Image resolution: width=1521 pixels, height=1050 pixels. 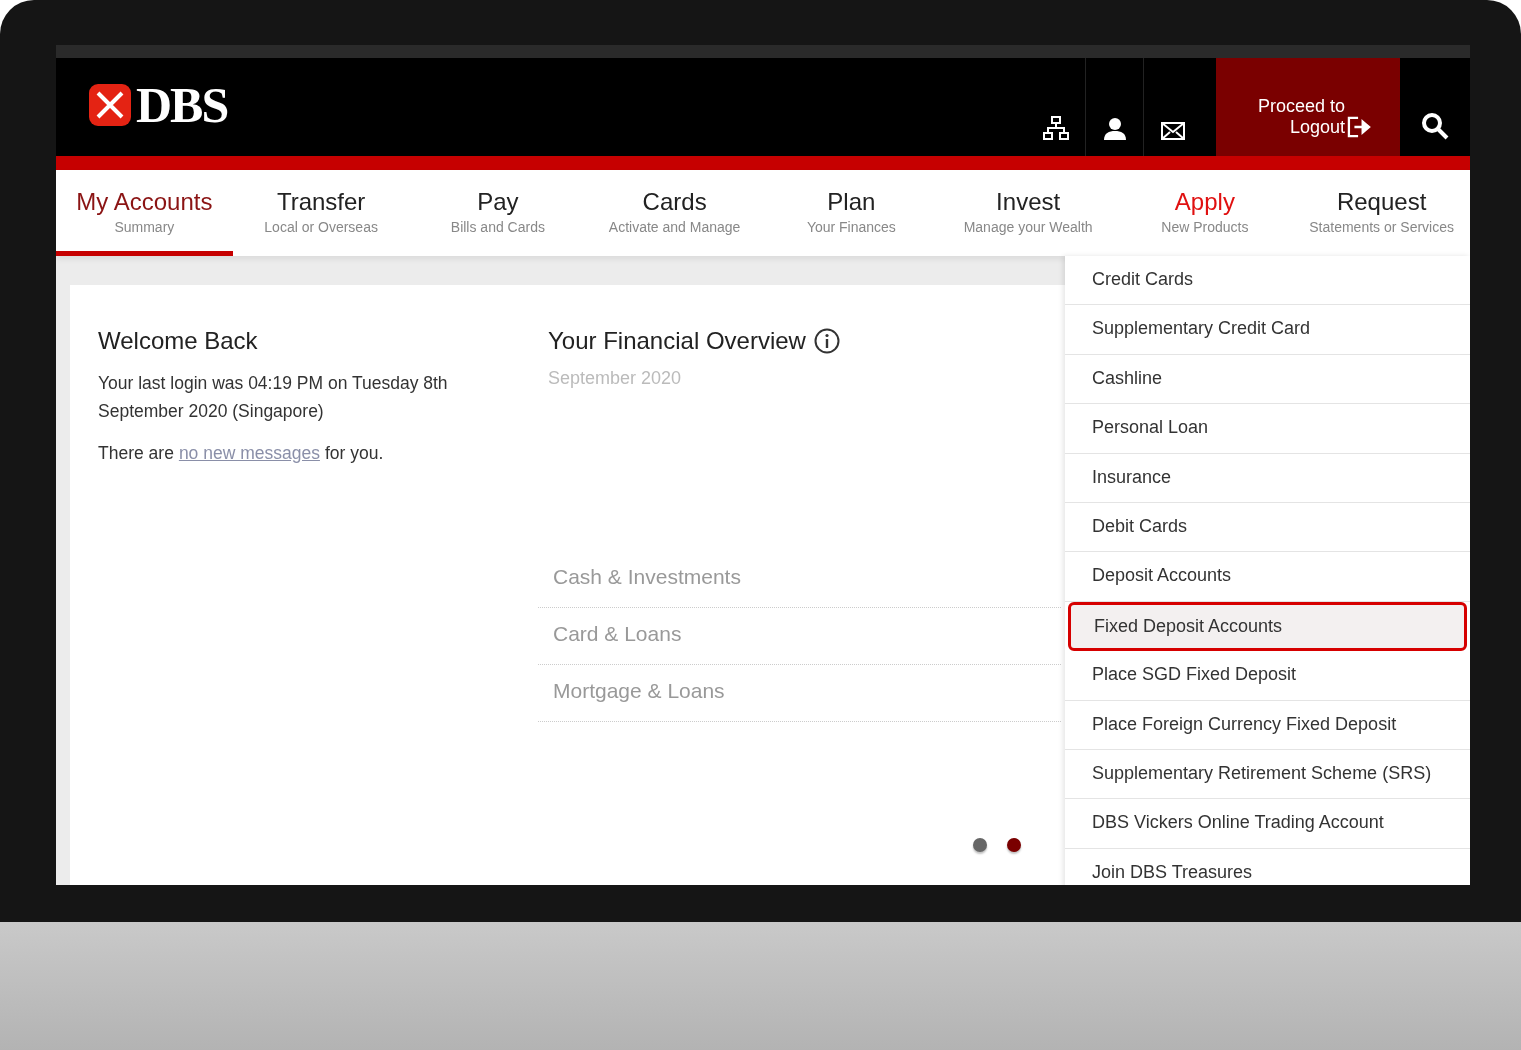 I want to click on nav-tab: Invest Manage your Wealth, so click(x=1028, y=213).